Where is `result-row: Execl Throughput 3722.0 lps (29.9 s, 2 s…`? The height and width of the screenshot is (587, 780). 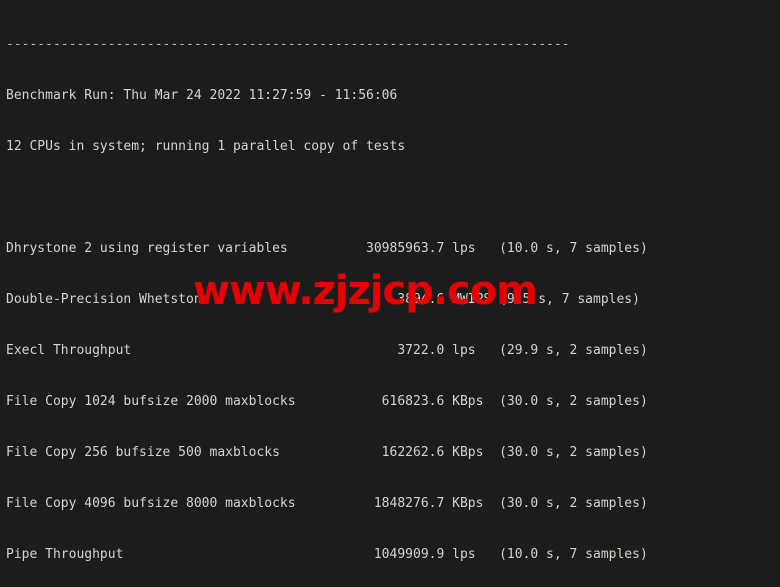
result-row: Execl Throughput 3722.0 lps (29.9 s, 2 s… is located at coordinates (327, 350).